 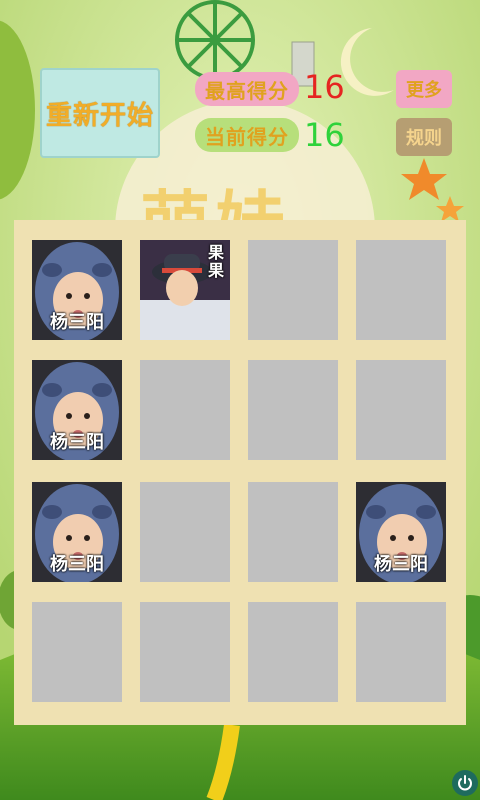 I want to click on current-score-label: 当前得分, so click(x=247, y=135).